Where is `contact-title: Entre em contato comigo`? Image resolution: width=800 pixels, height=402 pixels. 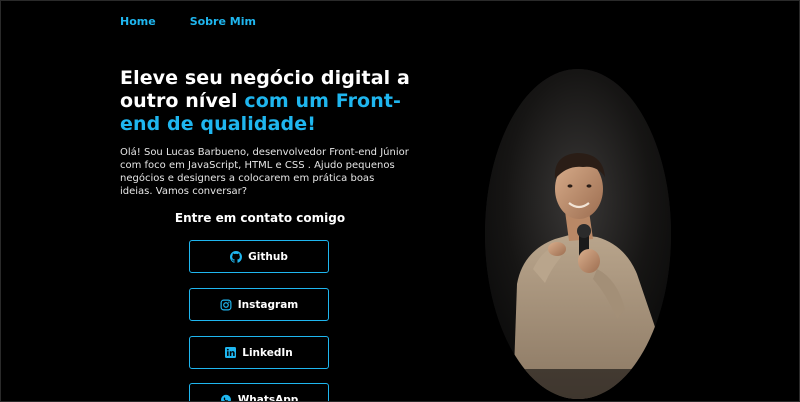 contact-title: Entre em contato comigo is located at coordinates (260, 218).